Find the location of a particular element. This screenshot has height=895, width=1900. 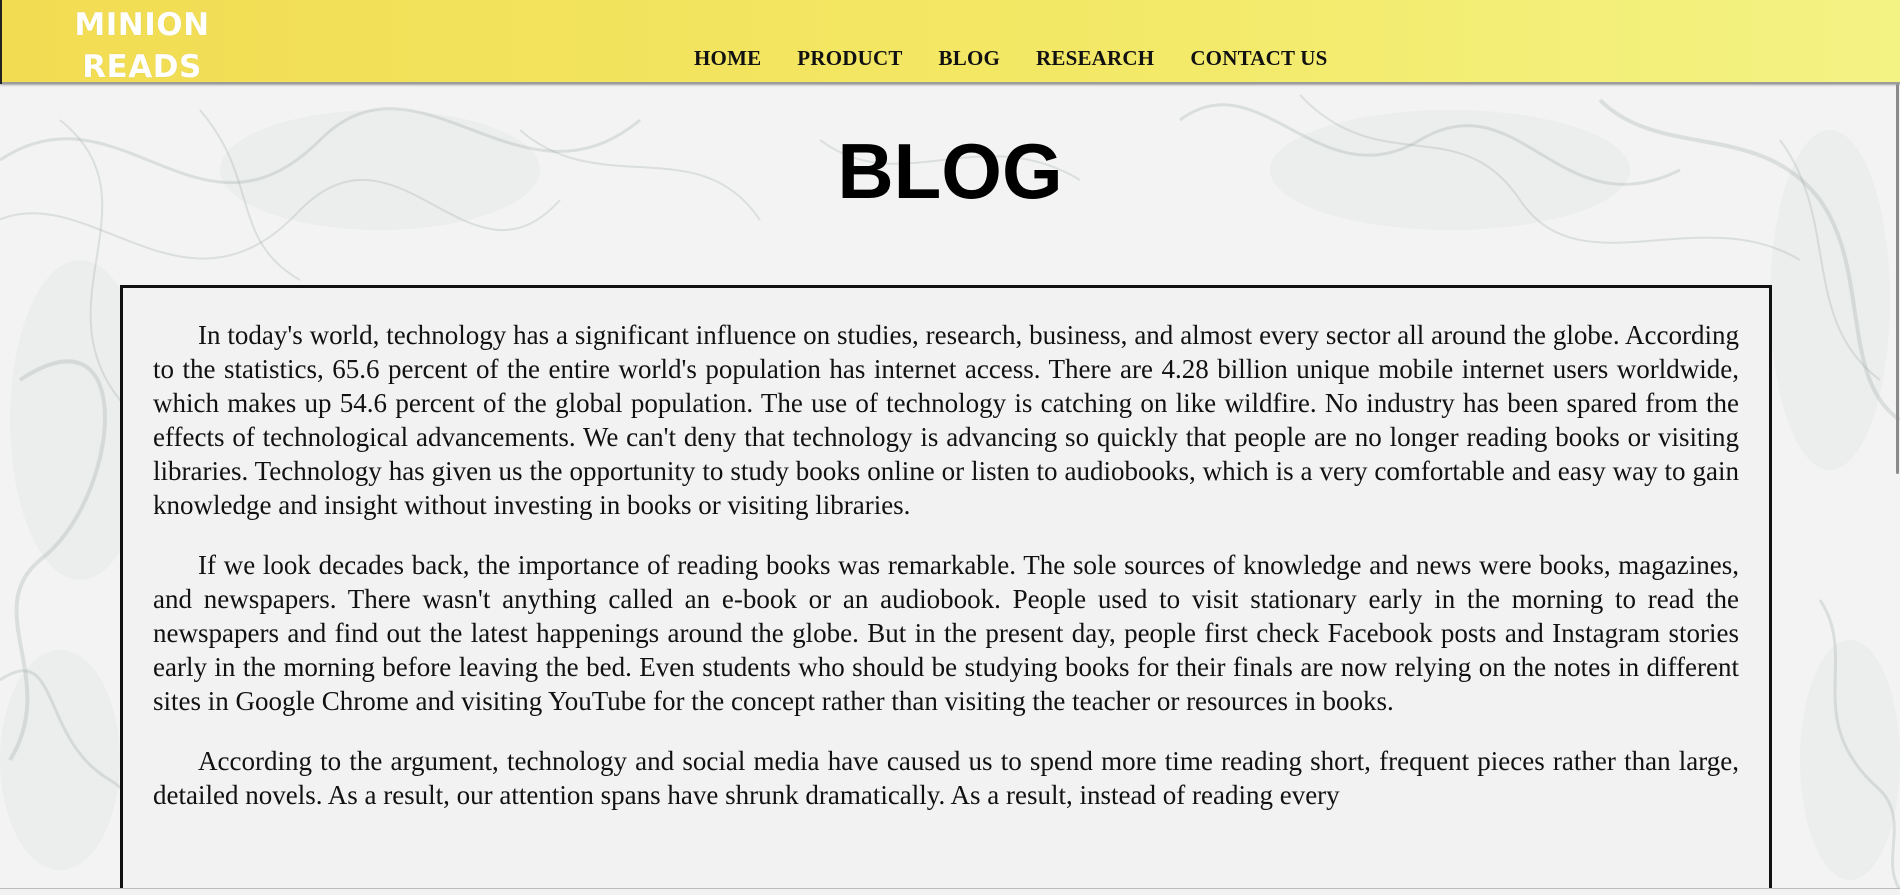

site-logo: MINION READS is located at coordinates (142, 46).